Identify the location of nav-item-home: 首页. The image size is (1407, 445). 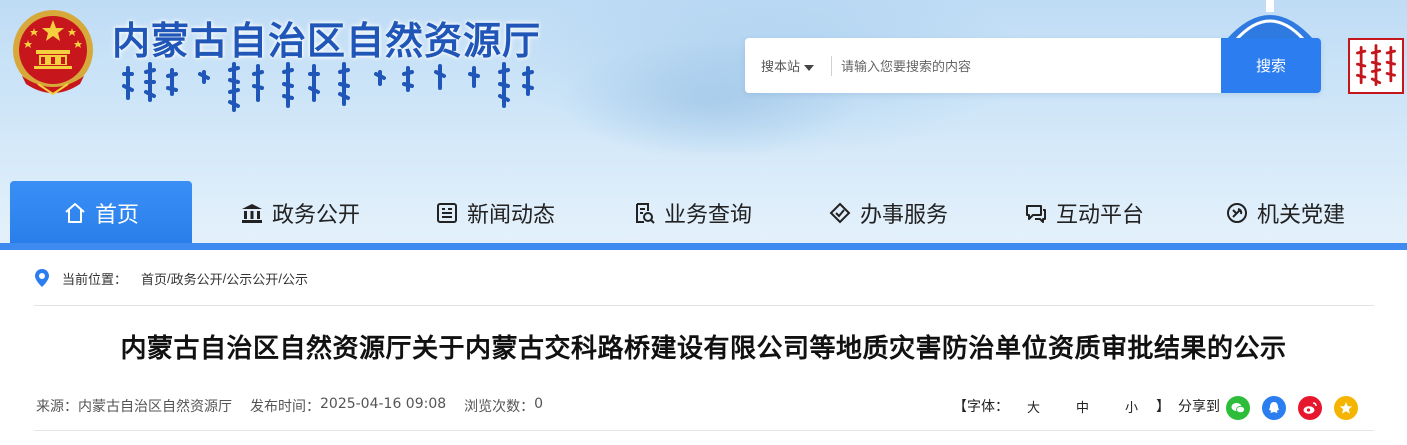
(101, 212).